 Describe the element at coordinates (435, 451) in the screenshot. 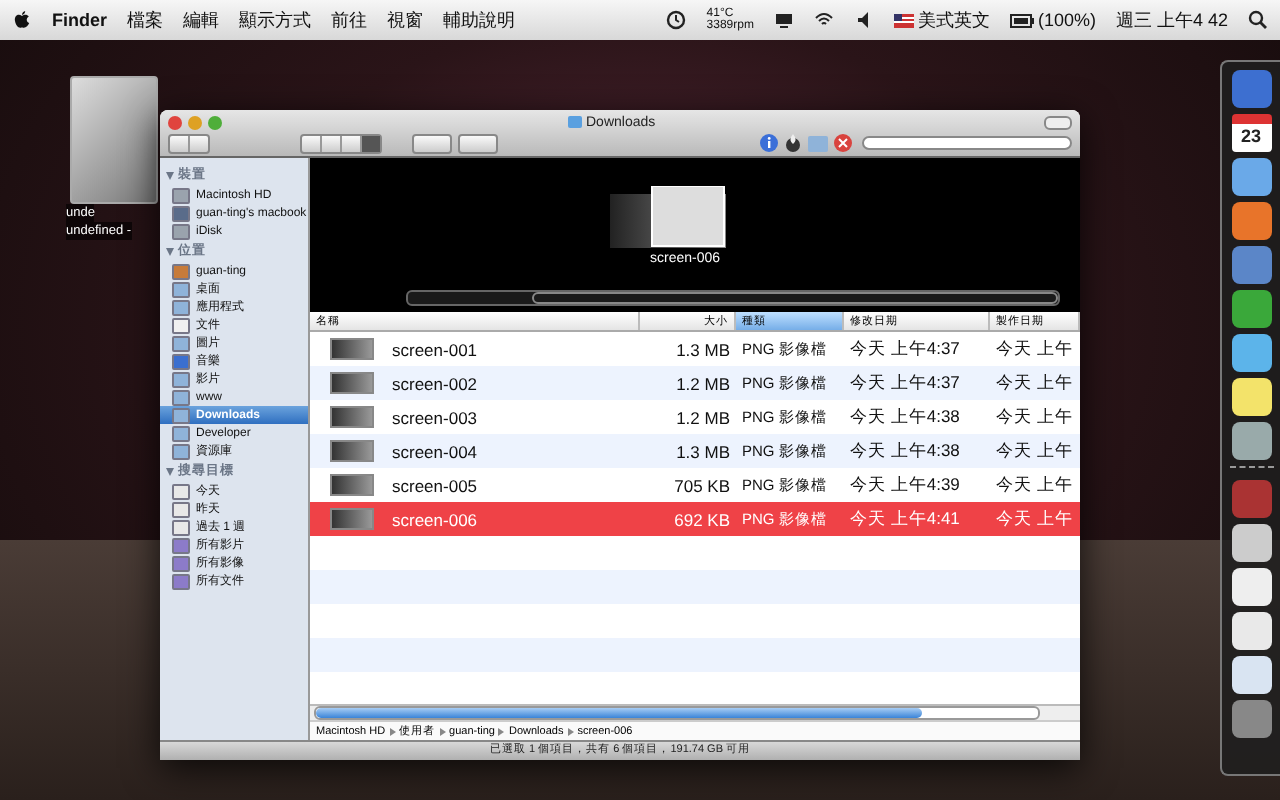

I see `file-name: screen-004` at that location.